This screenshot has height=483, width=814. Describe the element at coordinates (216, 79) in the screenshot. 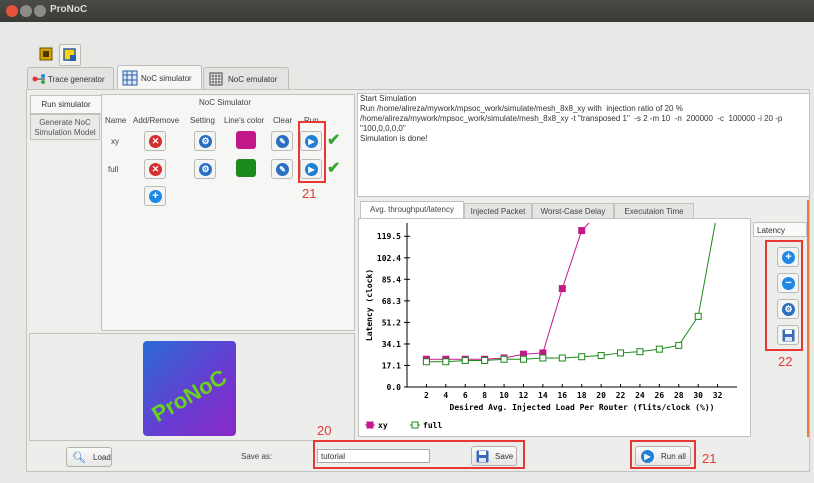

I see `emulator-icon` at that location.